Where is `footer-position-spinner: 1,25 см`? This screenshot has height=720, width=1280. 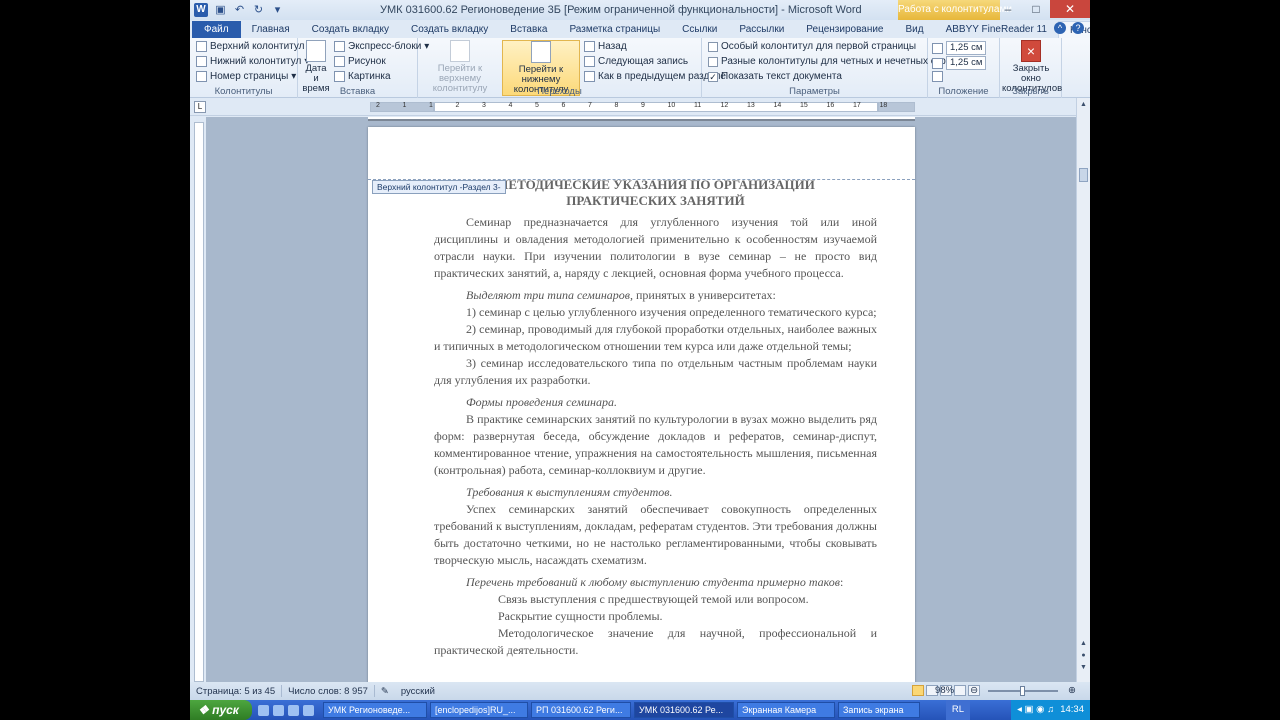 footer-position-spinner: 1,25 см is located at coordinates (959, 63).